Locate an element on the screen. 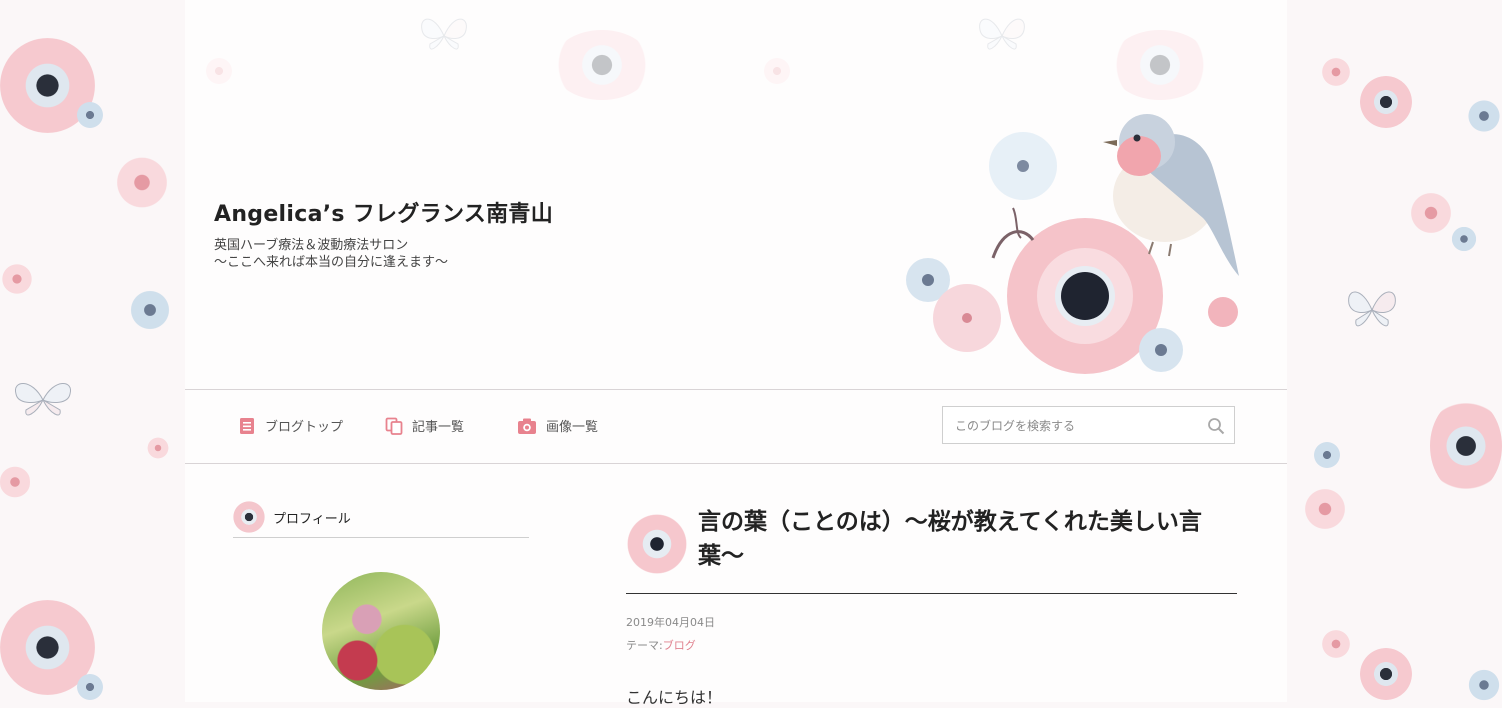  camera-icon is located at coordinates (527, 426).